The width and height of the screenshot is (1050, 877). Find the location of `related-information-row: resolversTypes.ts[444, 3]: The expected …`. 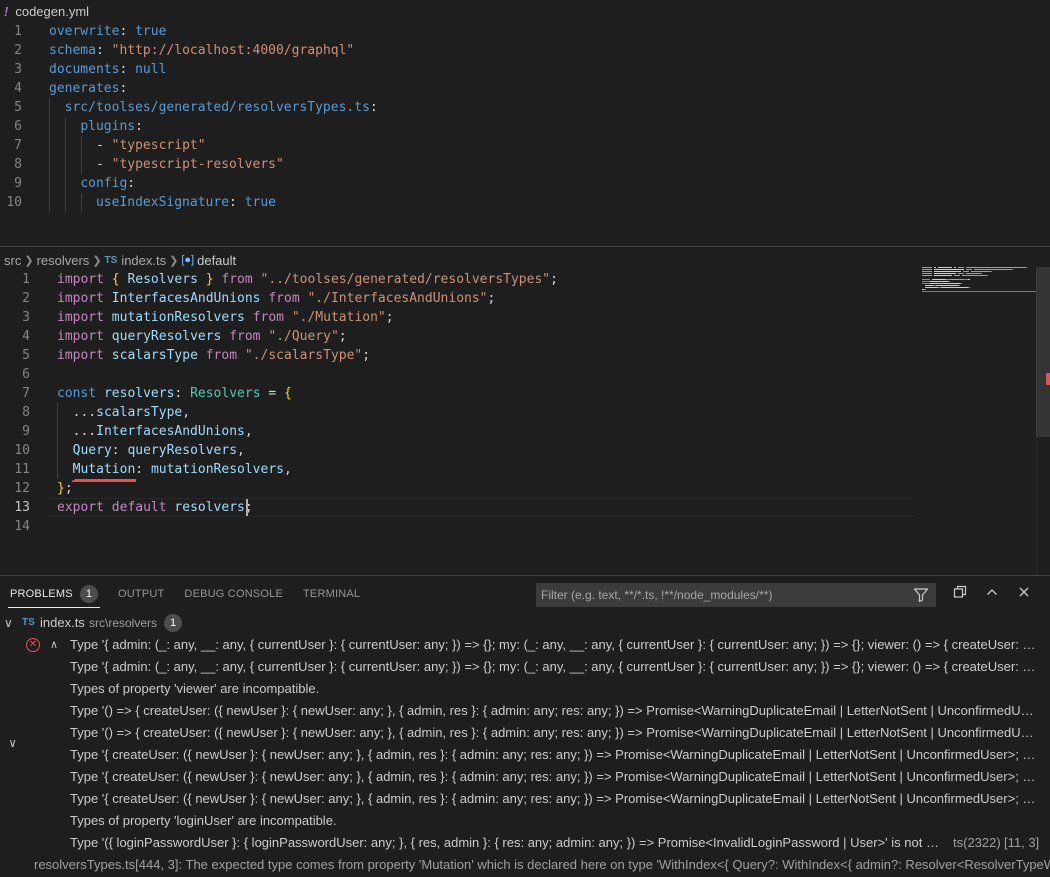

related-information-row: resolversTypes.ts[444, 3]: The expected … is located at coordinates (525, 865).